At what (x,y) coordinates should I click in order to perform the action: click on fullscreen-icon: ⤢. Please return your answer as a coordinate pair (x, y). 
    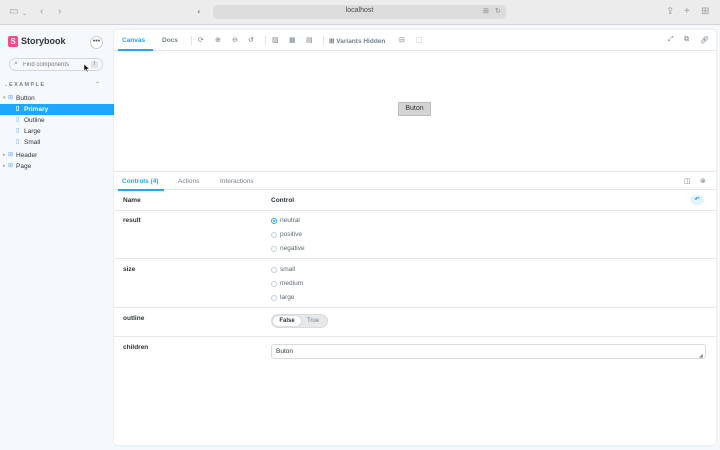
    Looking at the image, I should click on (671, 40).